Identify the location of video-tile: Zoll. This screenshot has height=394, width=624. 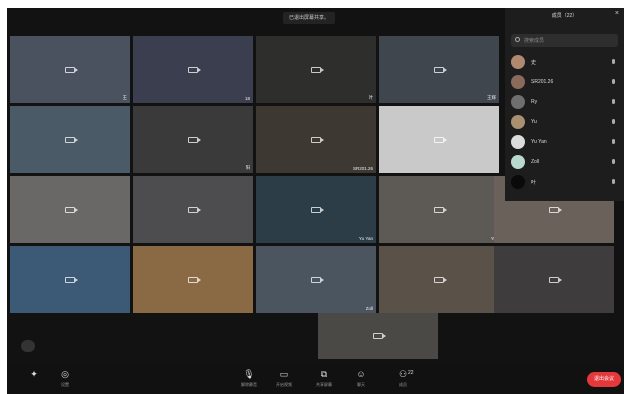
(316, 279).